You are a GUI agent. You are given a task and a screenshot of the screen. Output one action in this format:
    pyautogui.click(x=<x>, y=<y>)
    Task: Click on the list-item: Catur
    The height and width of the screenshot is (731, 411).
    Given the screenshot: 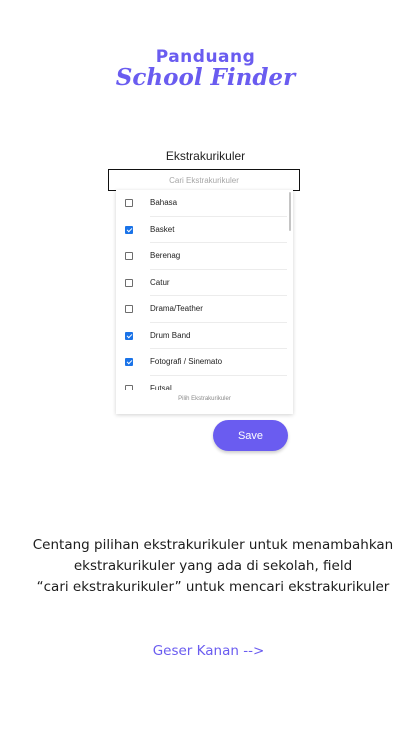 What is the action you would take?
    pyautogui.click(x=204, y=283)
    